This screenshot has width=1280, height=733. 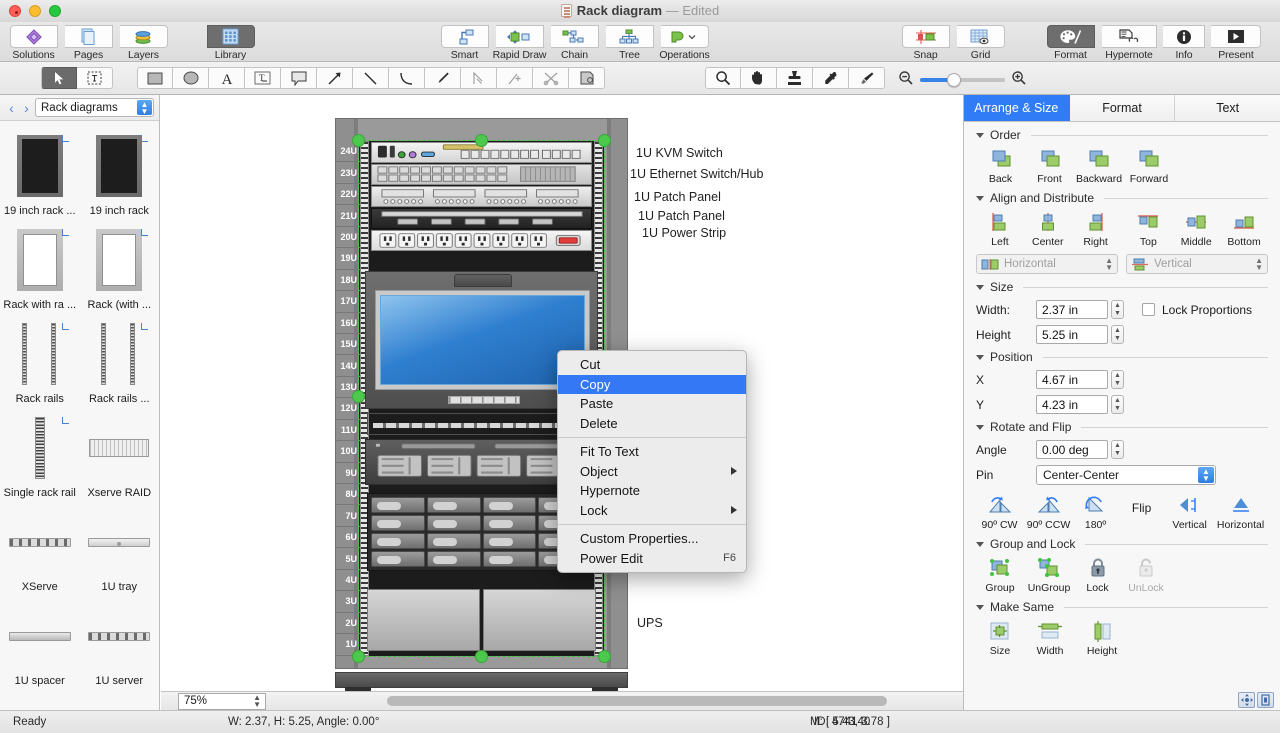 What do you see at coordinates (299, 78) in the screenshot?
I see `callout-tool` at bounding box center [299, 78].